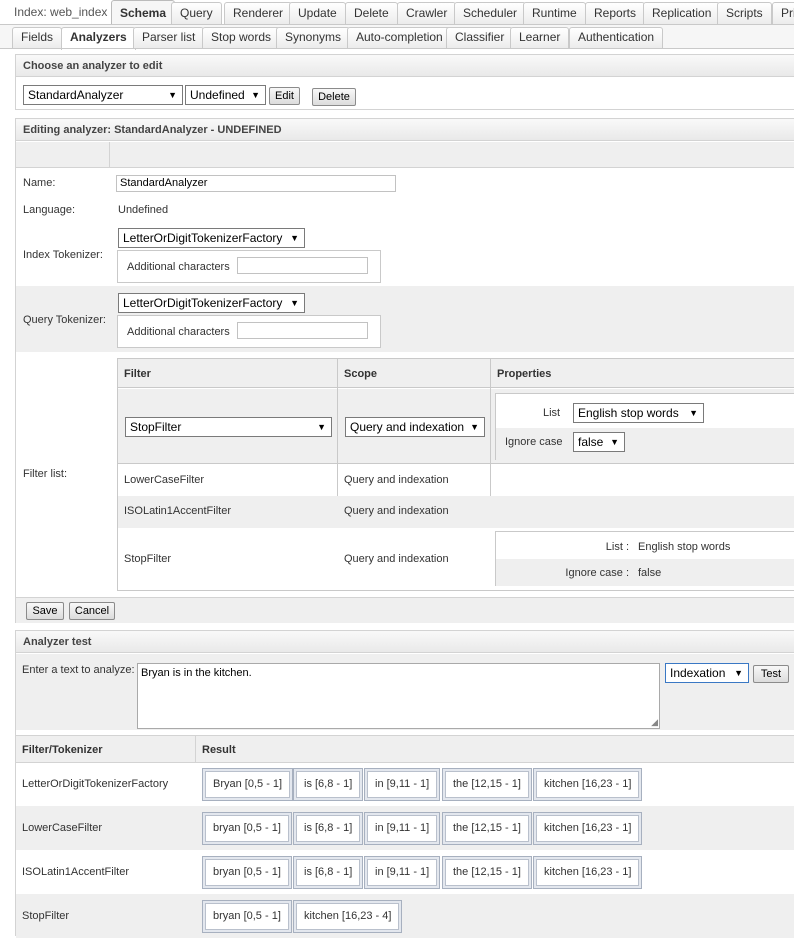  I want to click on tab-analyzers: Analyzers, so click(98, 38).